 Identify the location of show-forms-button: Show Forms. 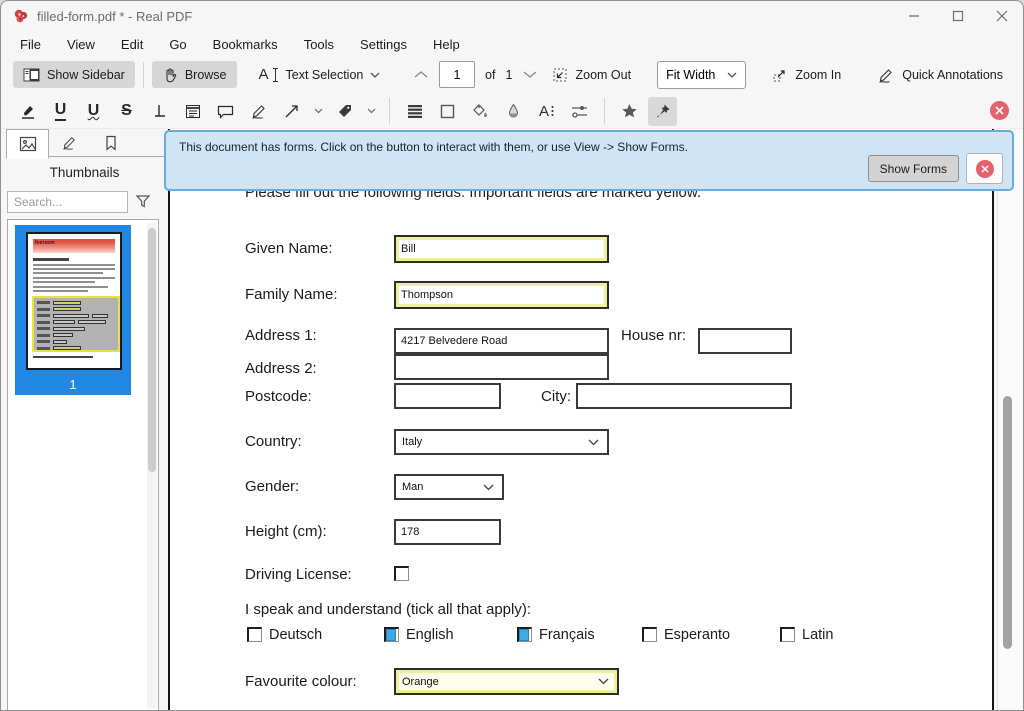
(913, 168).